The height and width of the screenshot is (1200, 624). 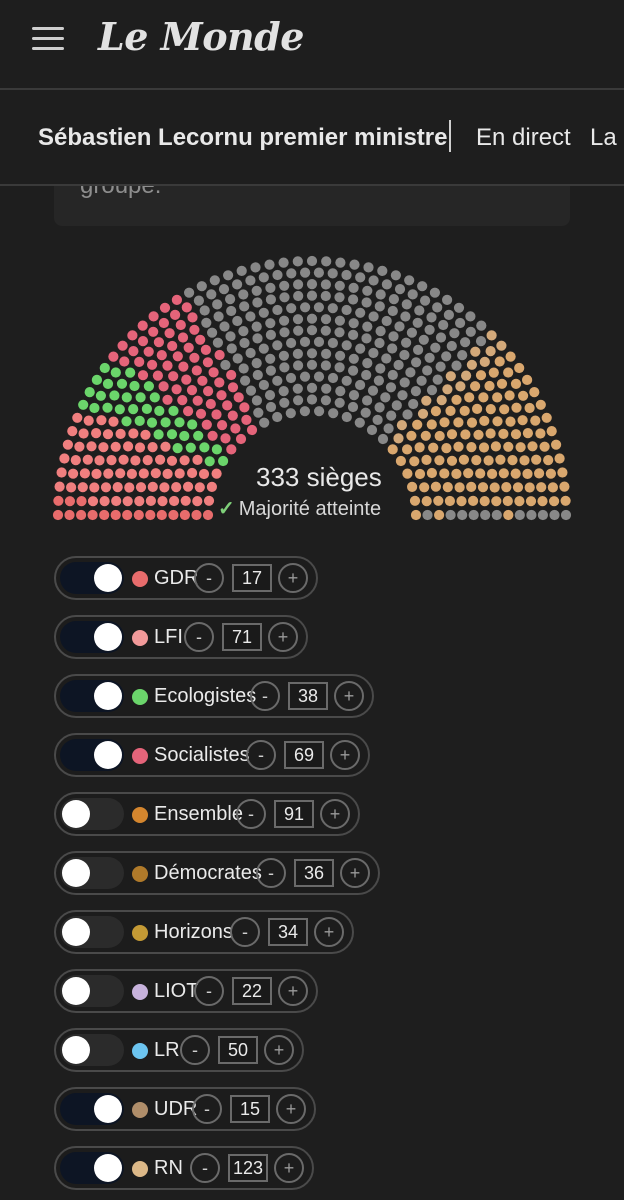 What do you see at coordinates (185, 1109) in the screenshot?
I see `party-row-udr: UDR -15 +` at bounding box center [185, 1109].